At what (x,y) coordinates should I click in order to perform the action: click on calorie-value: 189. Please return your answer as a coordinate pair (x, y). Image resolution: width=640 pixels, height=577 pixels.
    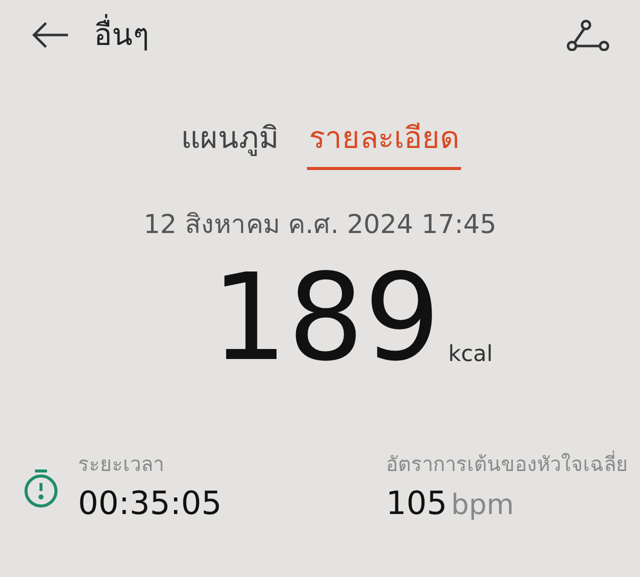
    Looking at the image, I should click on (325, 319).